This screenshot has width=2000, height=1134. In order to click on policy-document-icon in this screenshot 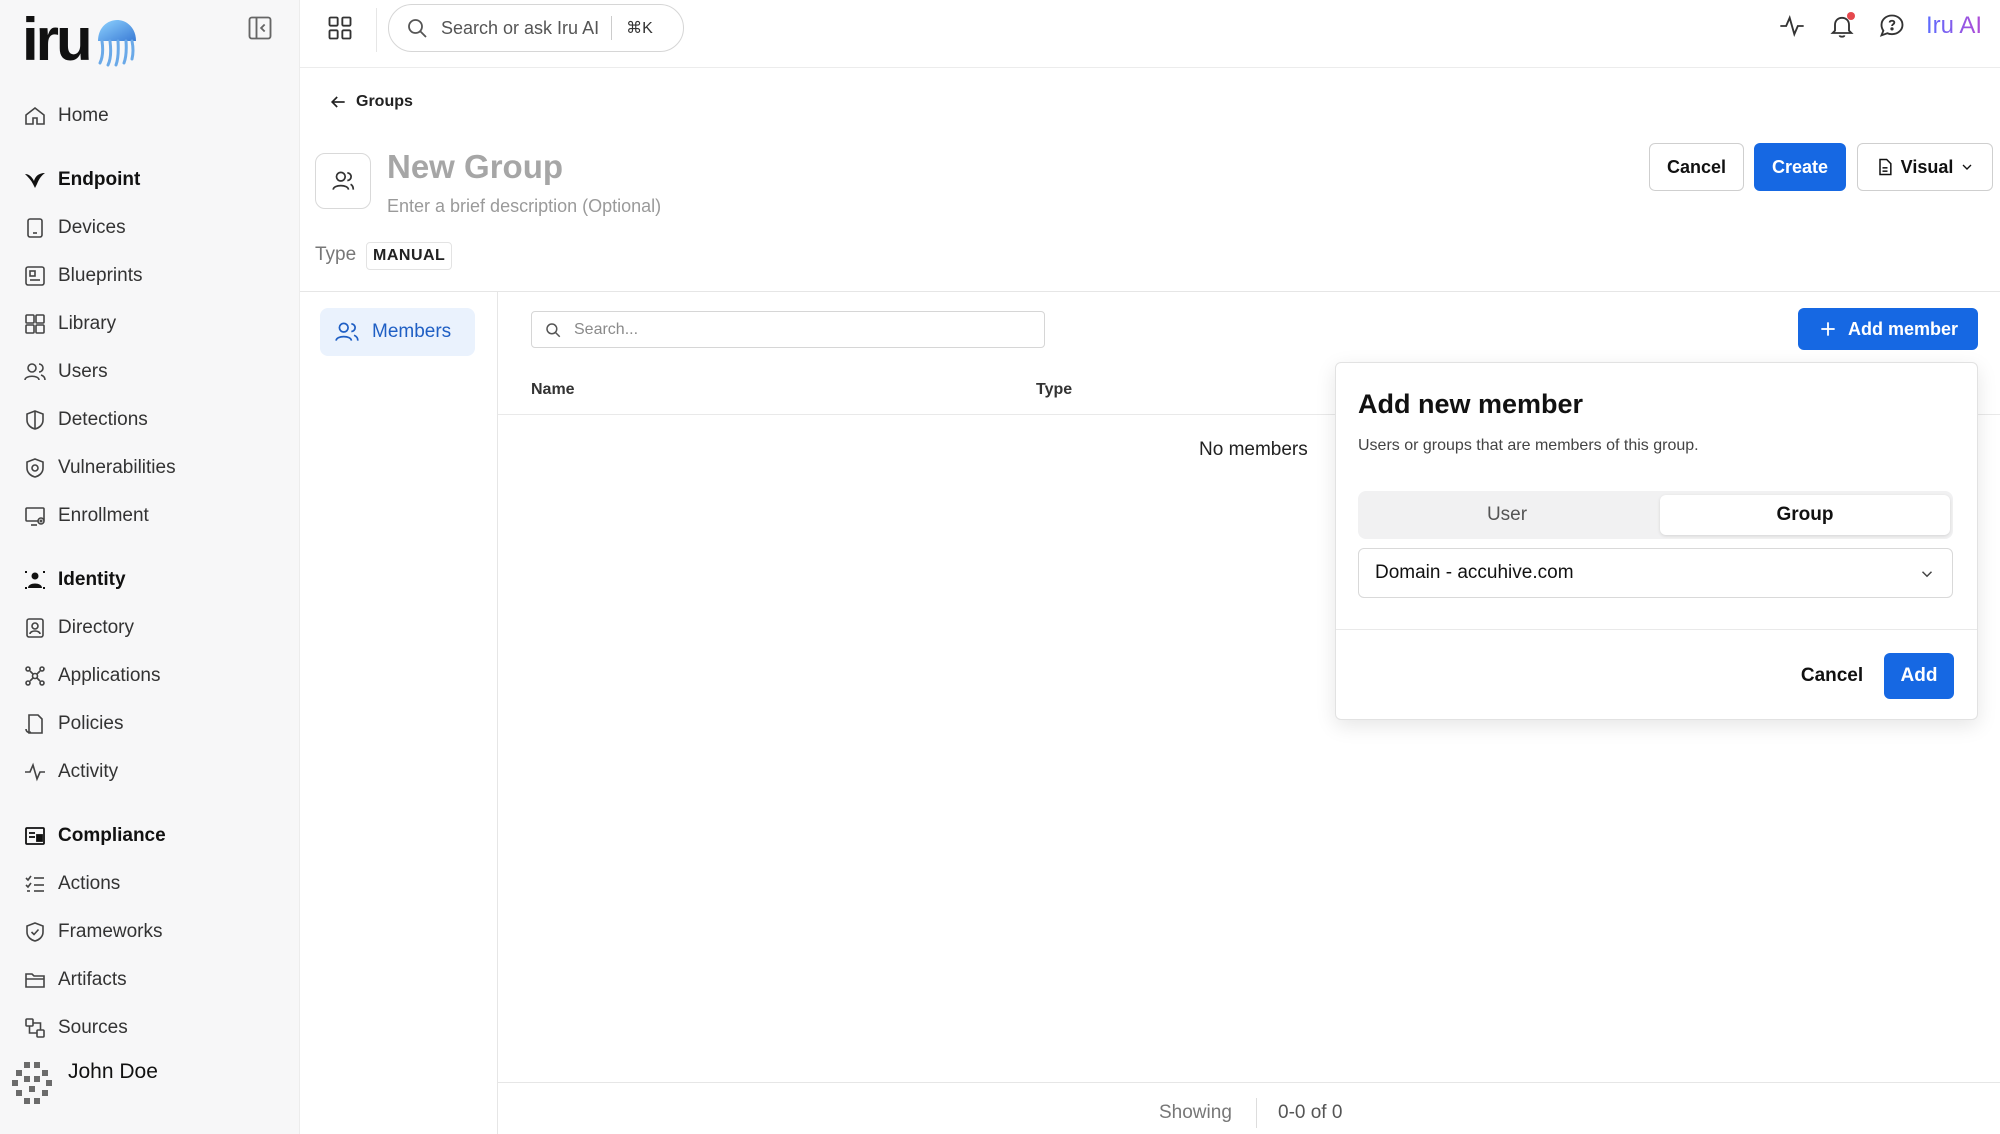, I will do `click(35, 724)`.